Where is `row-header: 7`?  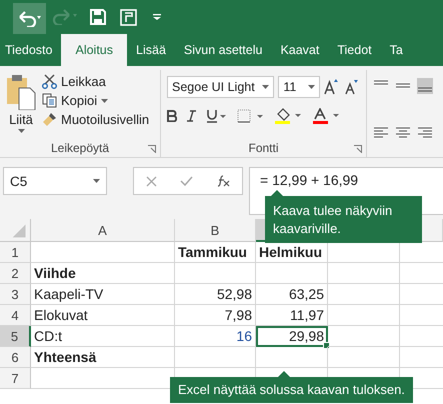 row-header: 7 is located at coordinates (15, 378).